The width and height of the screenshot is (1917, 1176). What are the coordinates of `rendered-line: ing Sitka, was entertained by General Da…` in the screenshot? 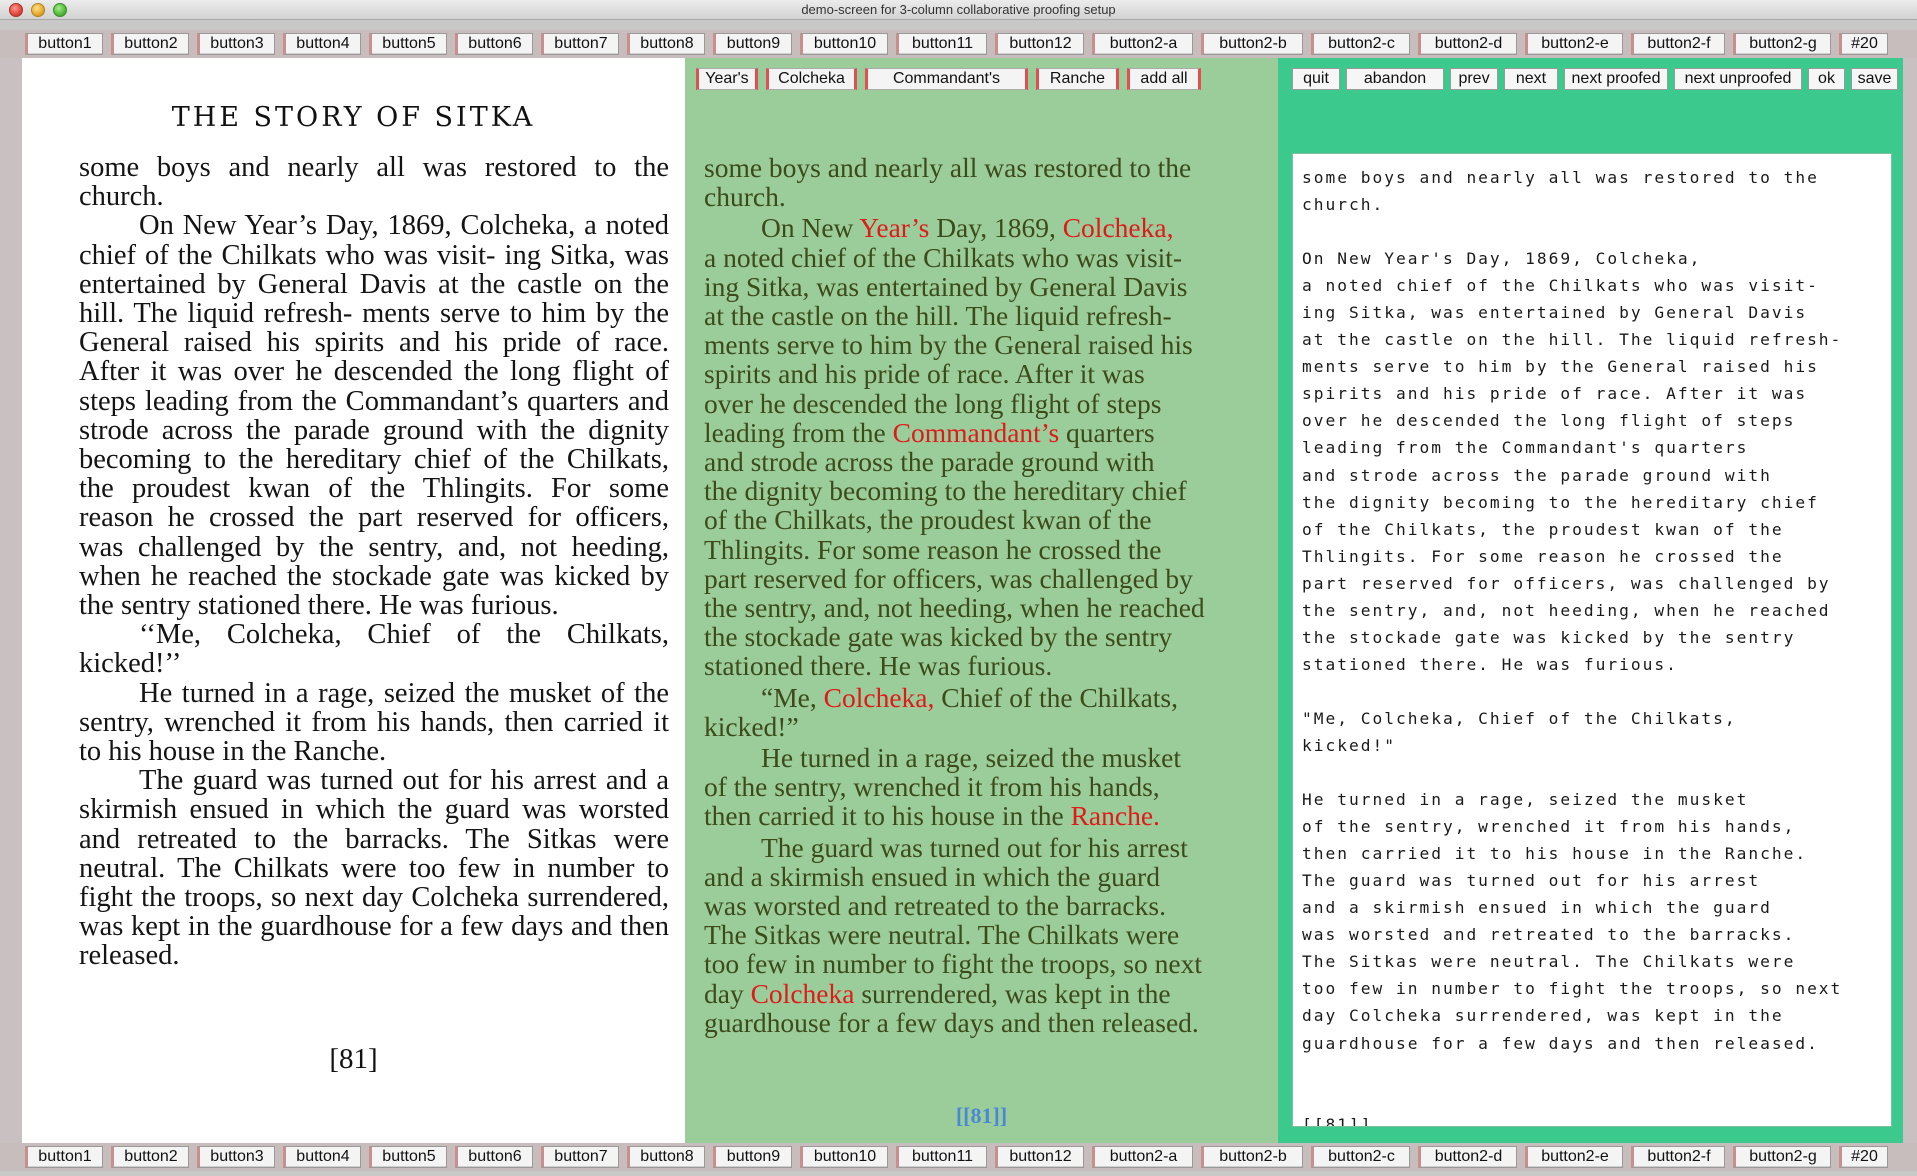 It's located at (984, 286).